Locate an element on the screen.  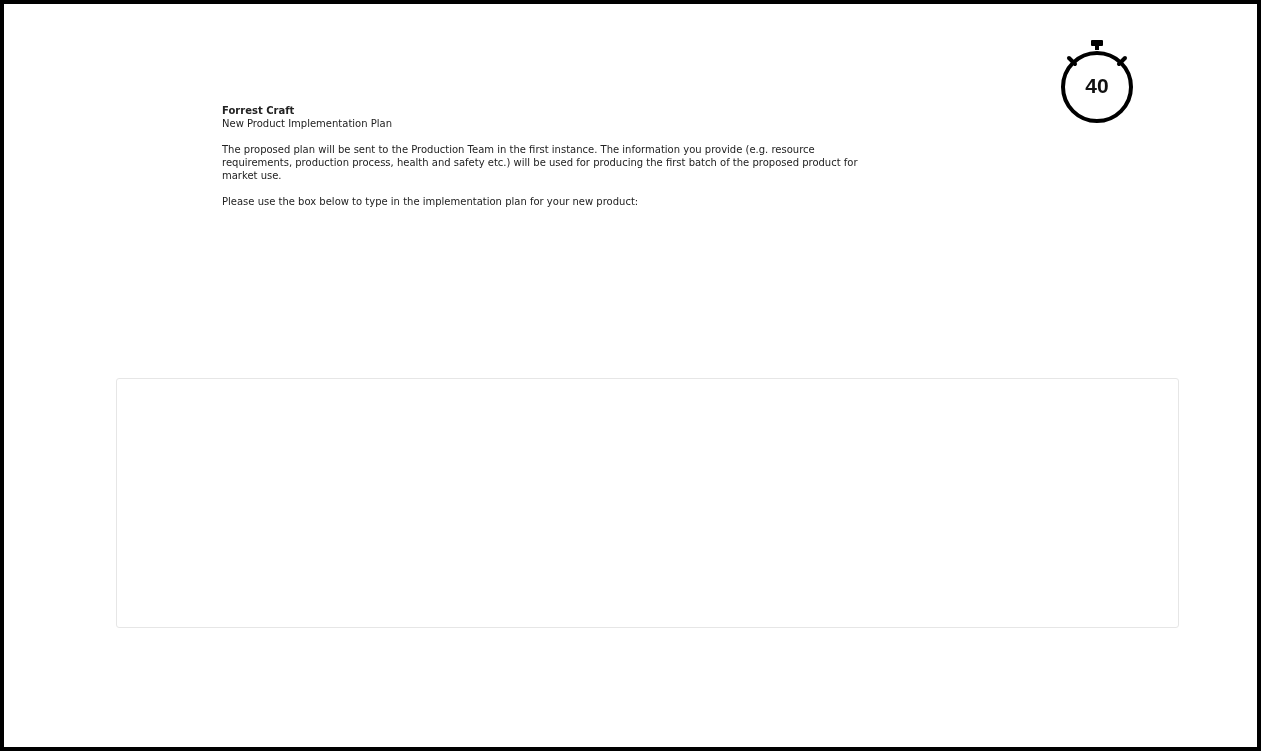
timer-value: 40 is located at coordinates (1097, 86).